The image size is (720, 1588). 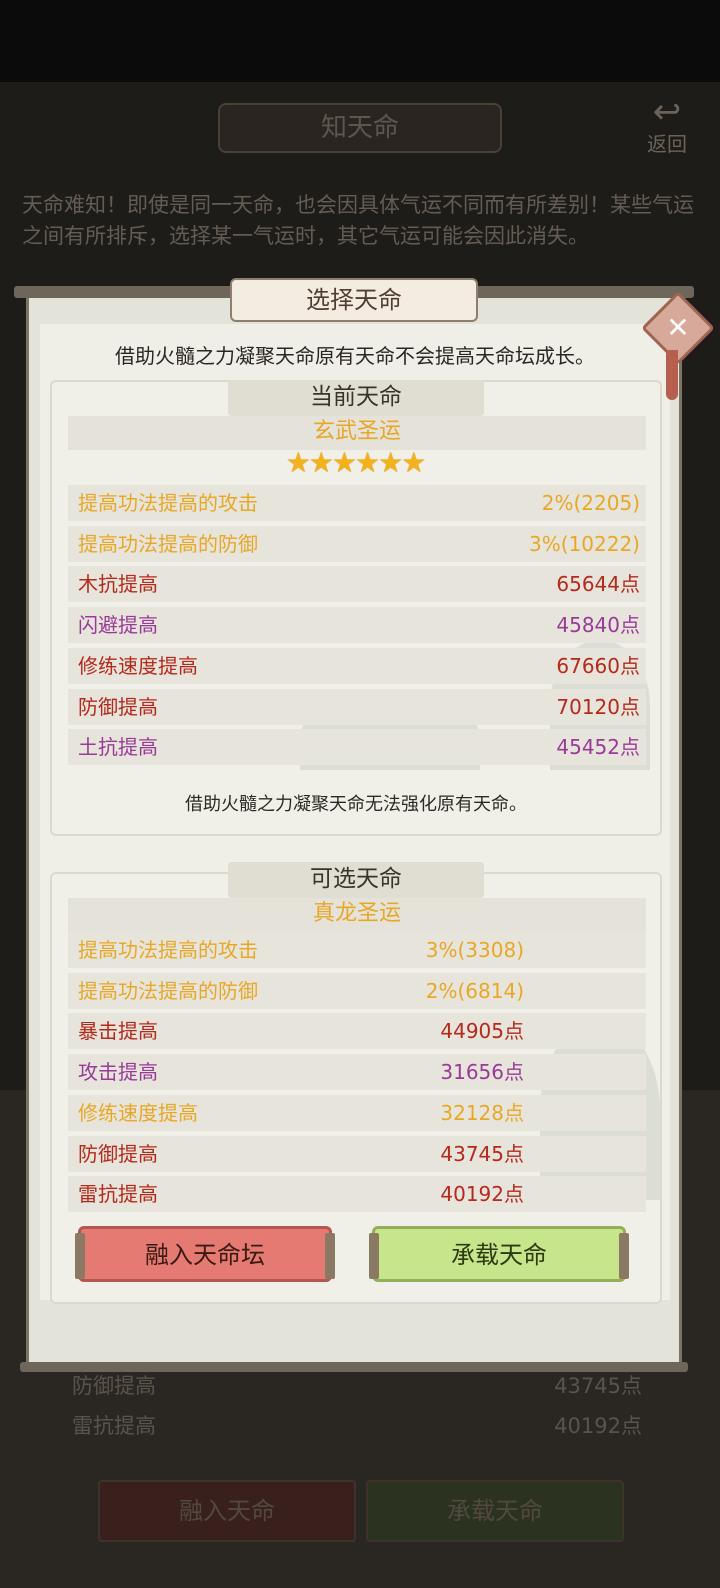 I want to click on attribute-row: 攻击提高 31656点, so click(x=357, y=1072).